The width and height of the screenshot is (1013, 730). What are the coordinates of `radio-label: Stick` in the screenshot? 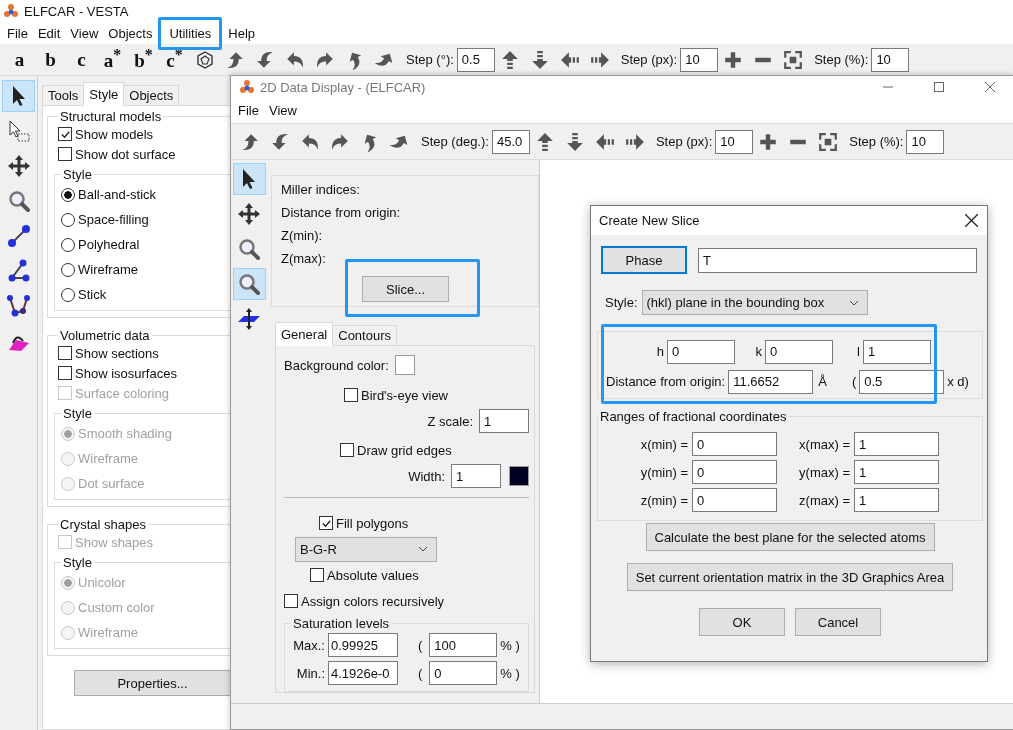 It's located at (92, 294).